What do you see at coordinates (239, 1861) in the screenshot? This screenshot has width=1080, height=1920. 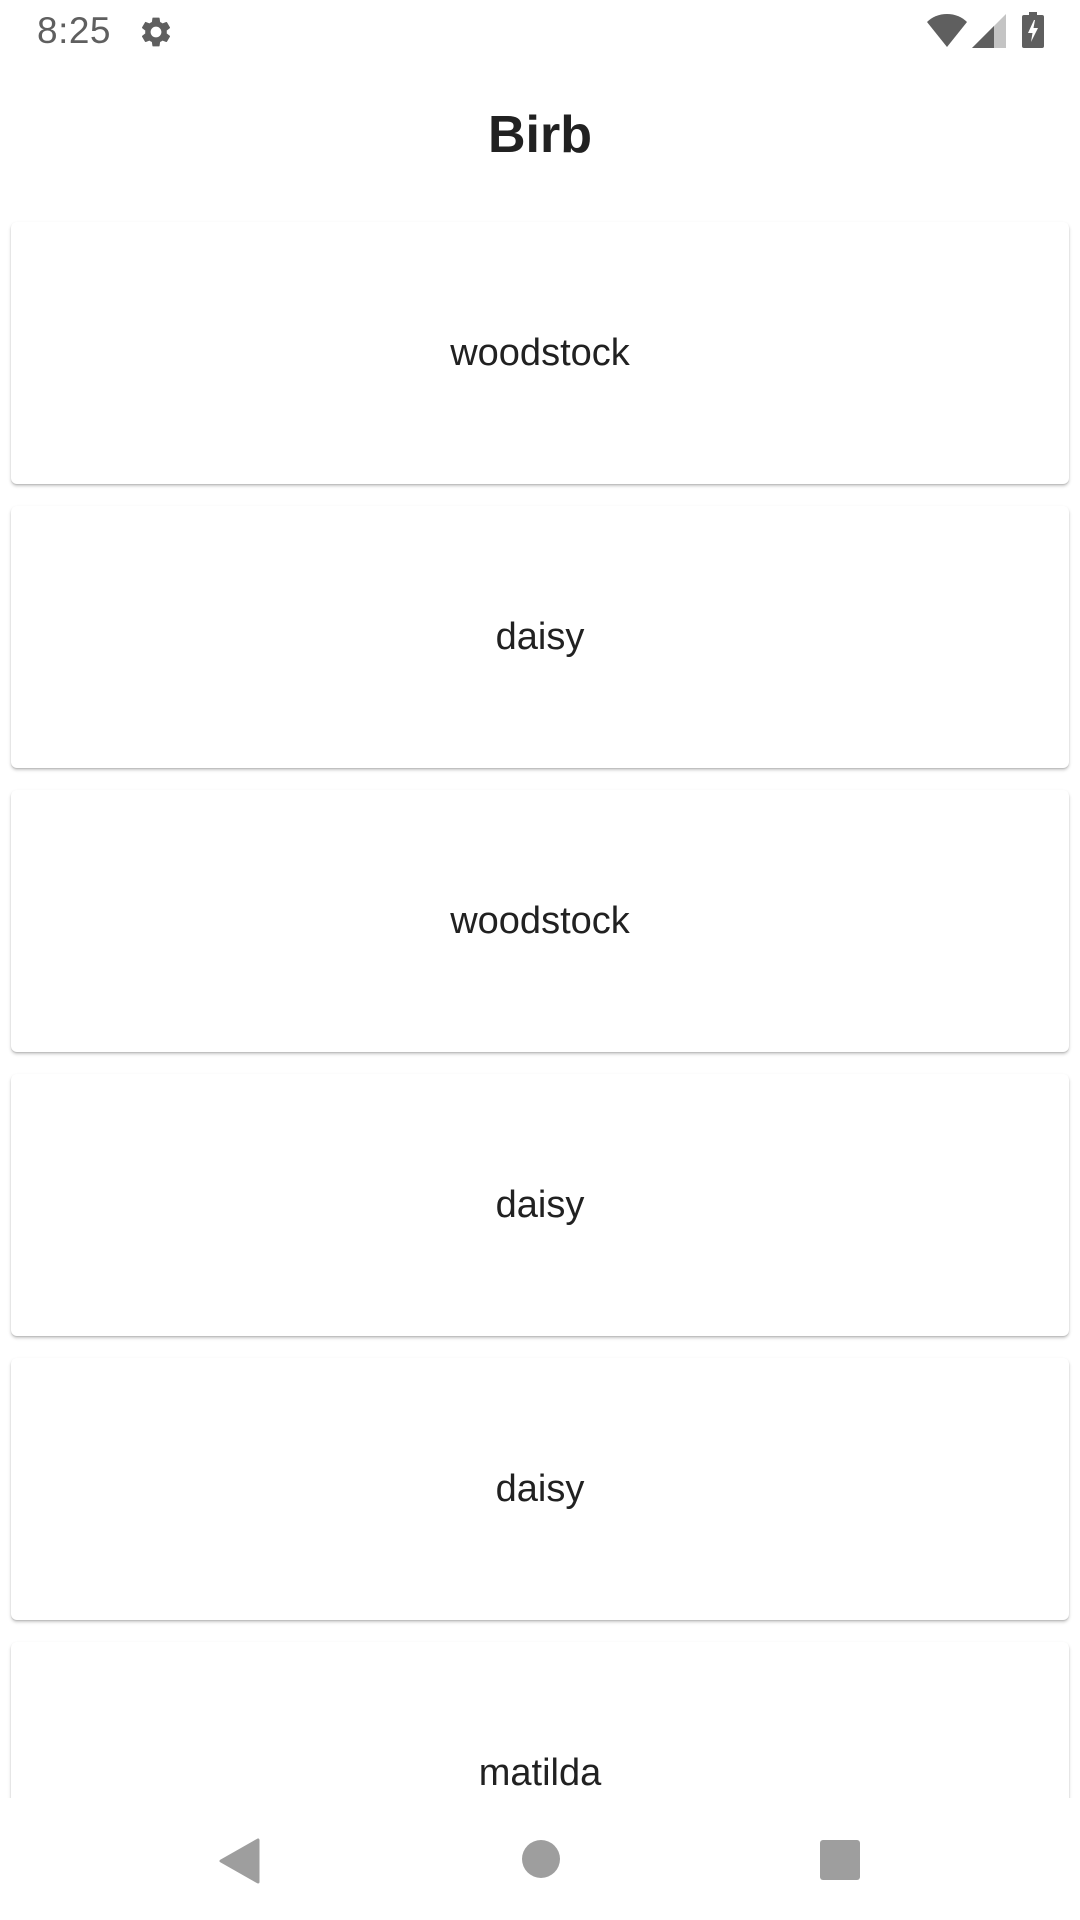 I see `back-icon` at bounding box center [239, 1861].